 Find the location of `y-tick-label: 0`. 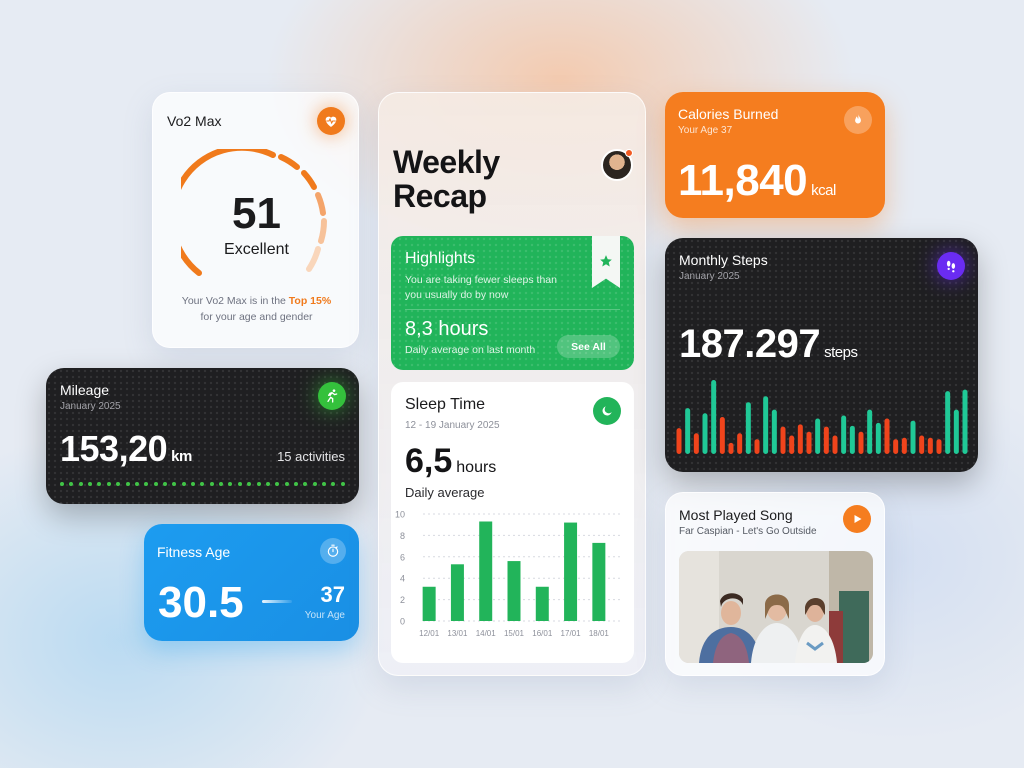

y-tick-label: 0 is located at coordinates (402, 622).